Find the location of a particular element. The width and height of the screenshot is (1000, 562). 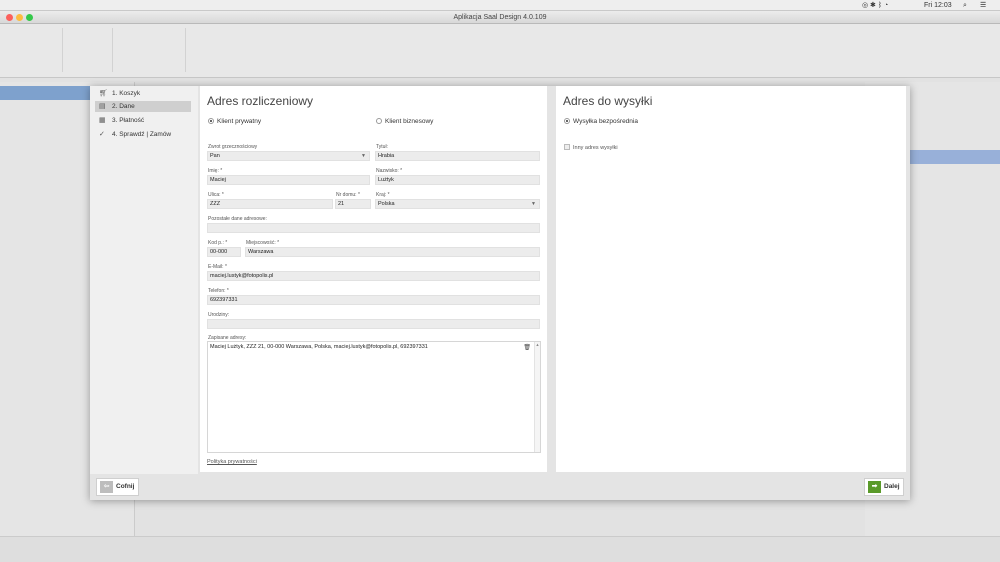

cart-icon: 🛒︎ is located at coordinates (103, 93).